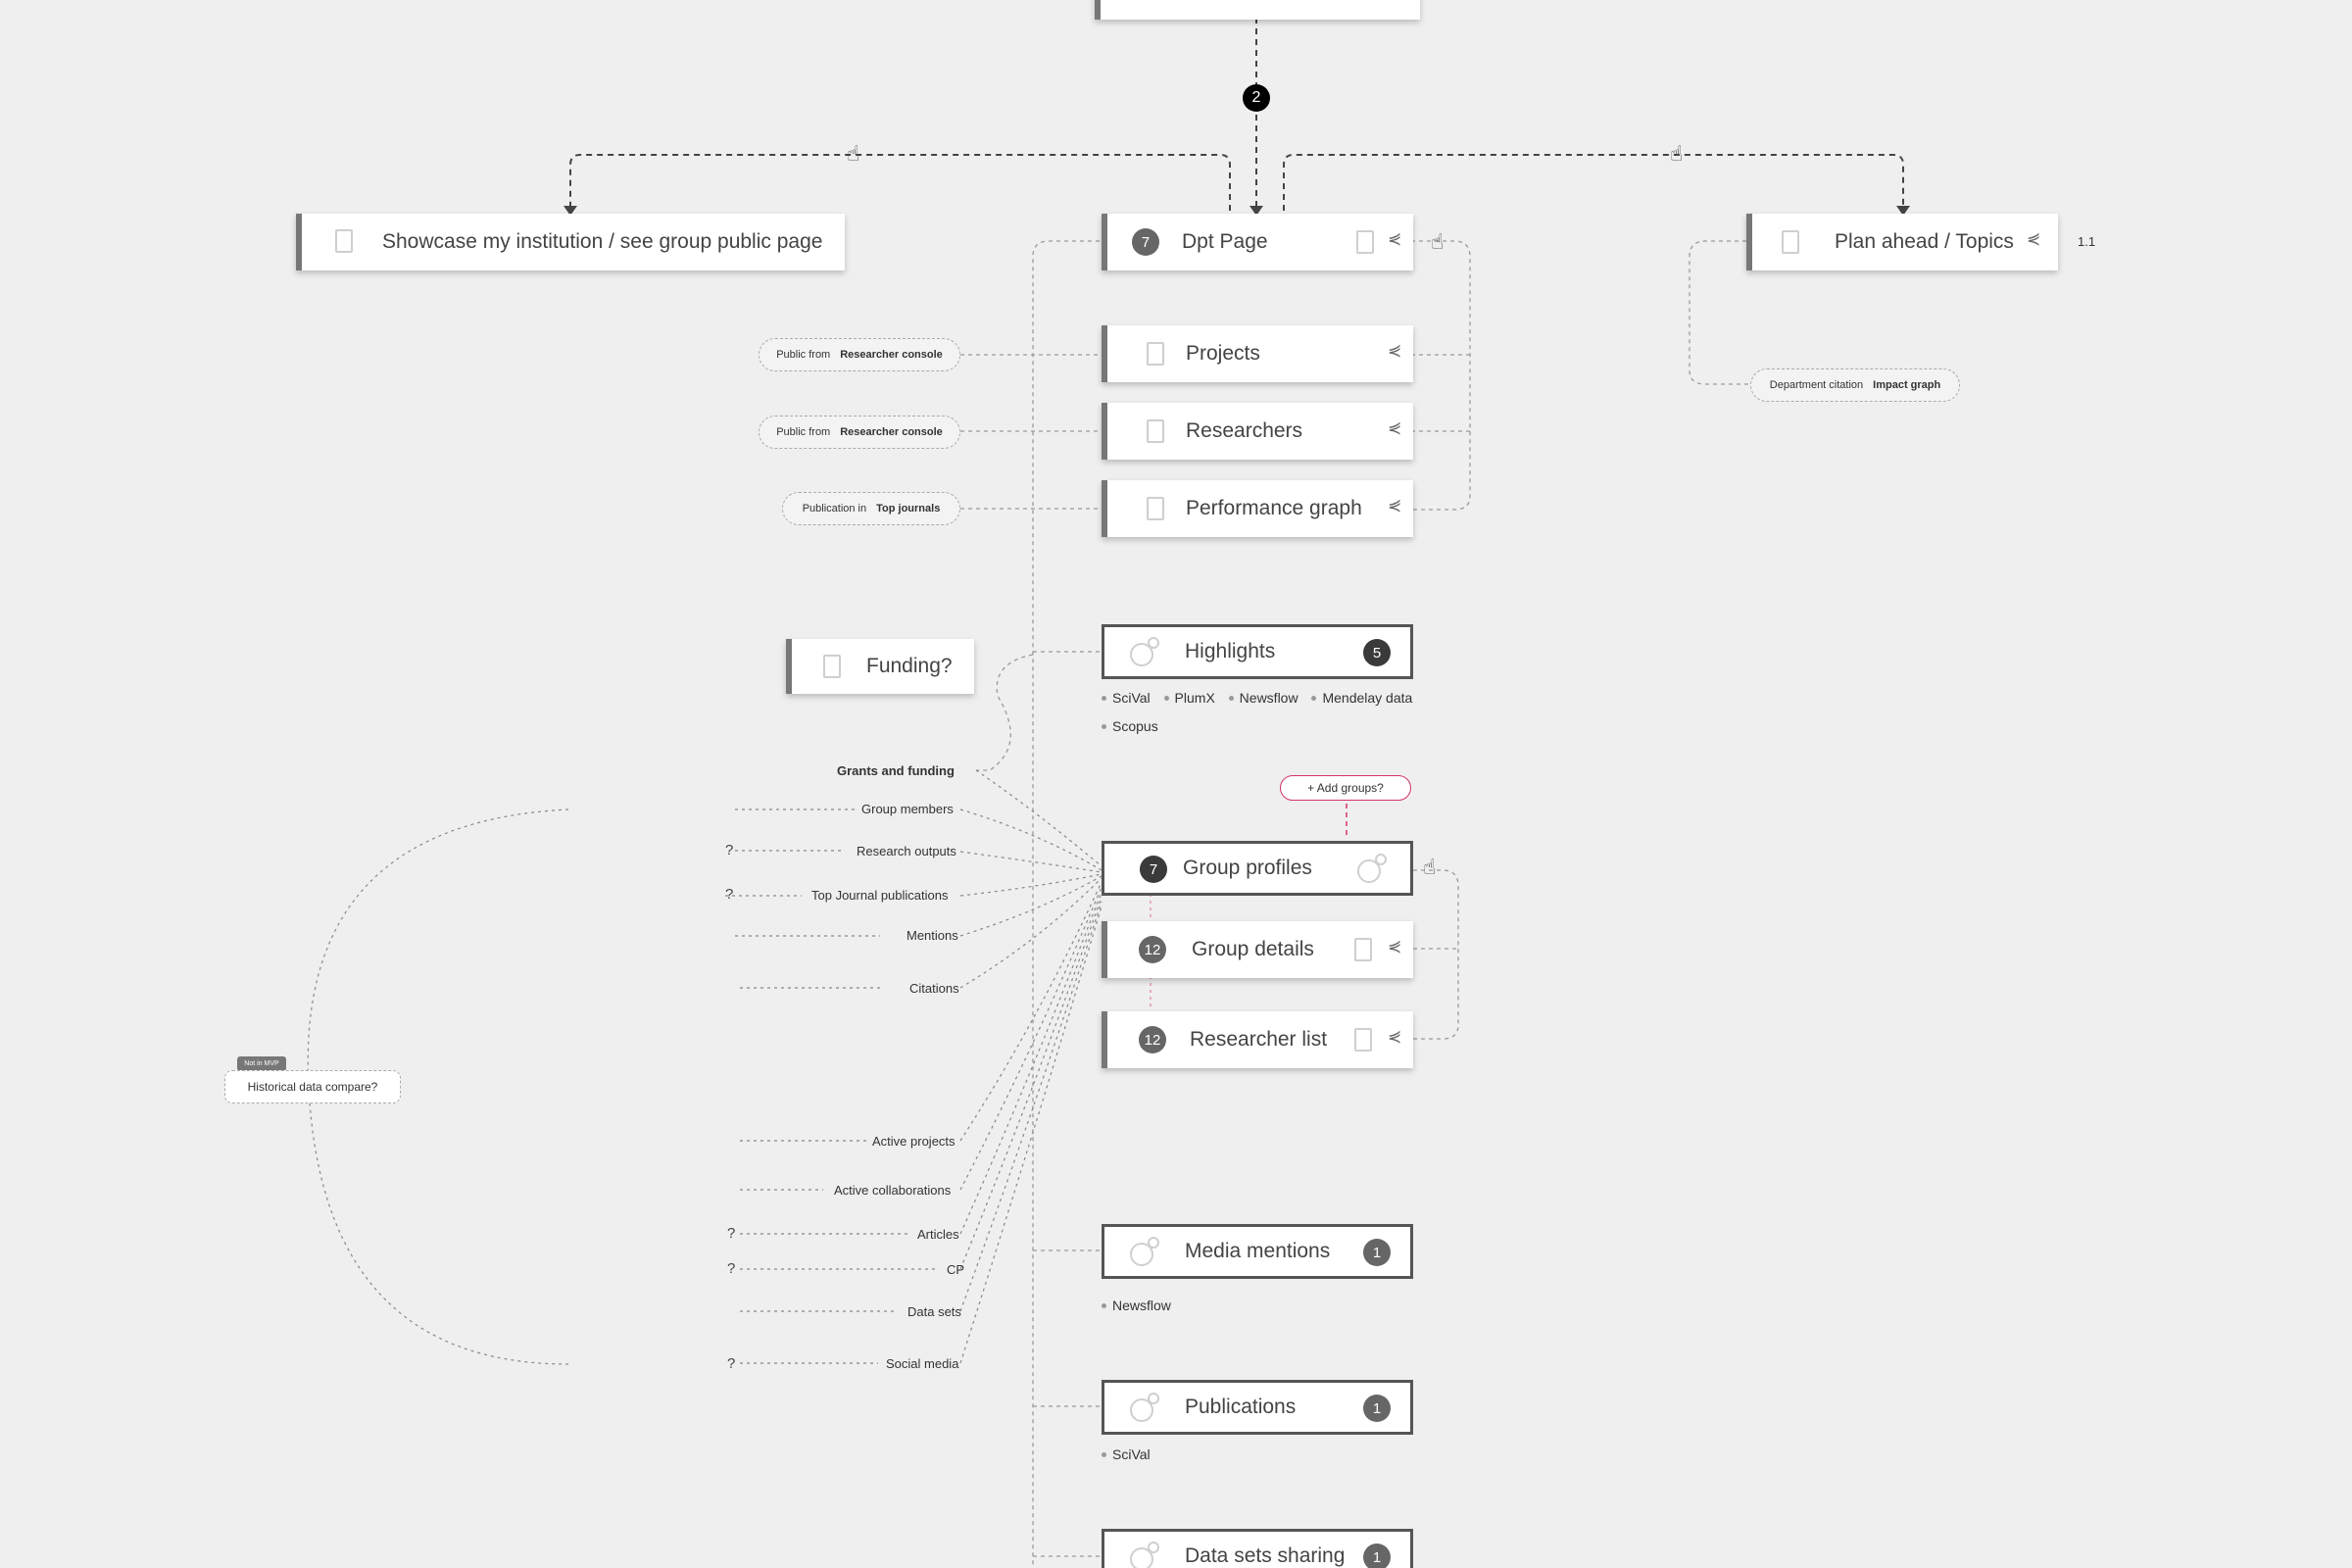 This screenshot has height=1568, width=2352. I want to click on card-label: Performance graph, so click(1274, 508).